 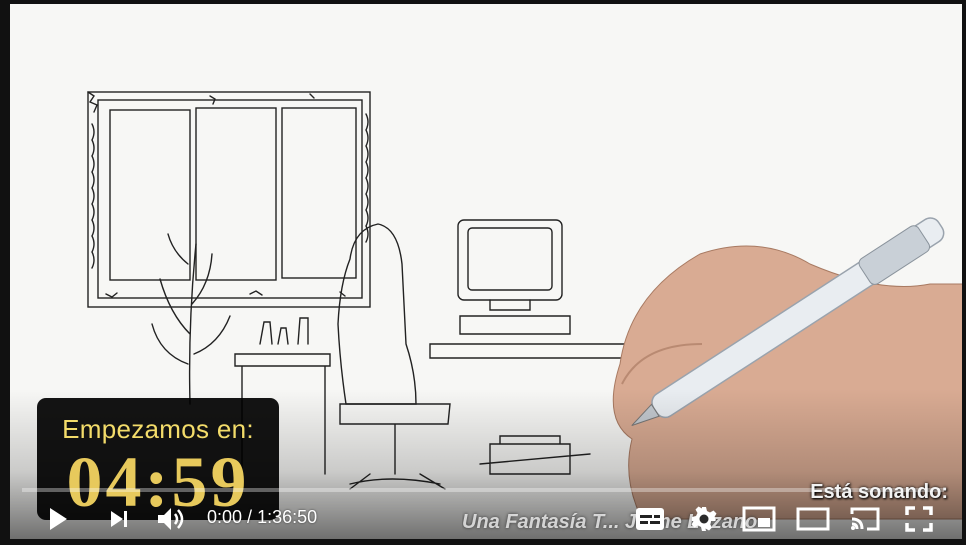 I want to click on fullscreen-button, so click(x=919, y=519).